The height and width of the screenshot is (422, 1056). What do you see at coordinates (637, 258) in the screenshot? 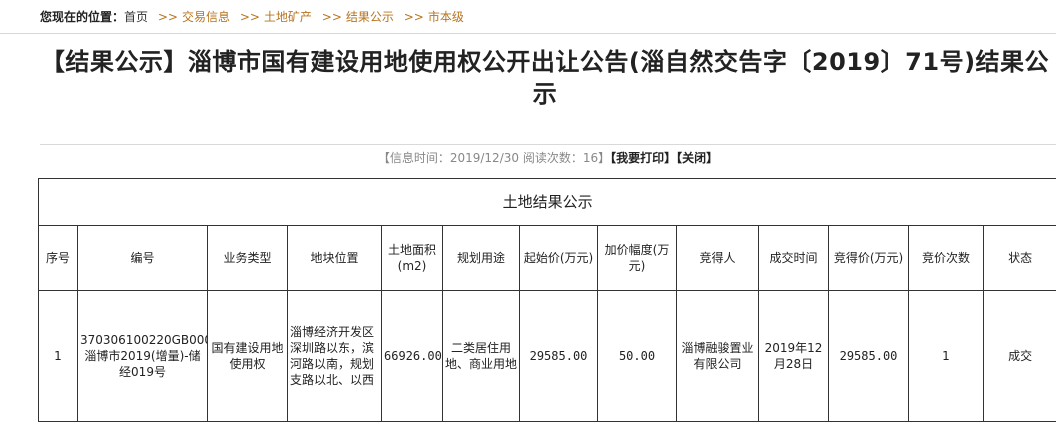
I see `header-increment: 加价幅度(万元)` at bounding box center [637, 258].